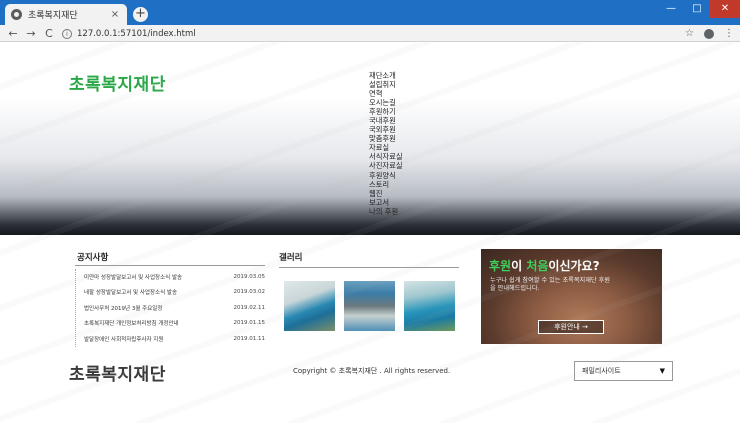  Describe the element at coordinates (399, 138) in the screenshot. I see `menu-item: 맞춤후원` at that location.